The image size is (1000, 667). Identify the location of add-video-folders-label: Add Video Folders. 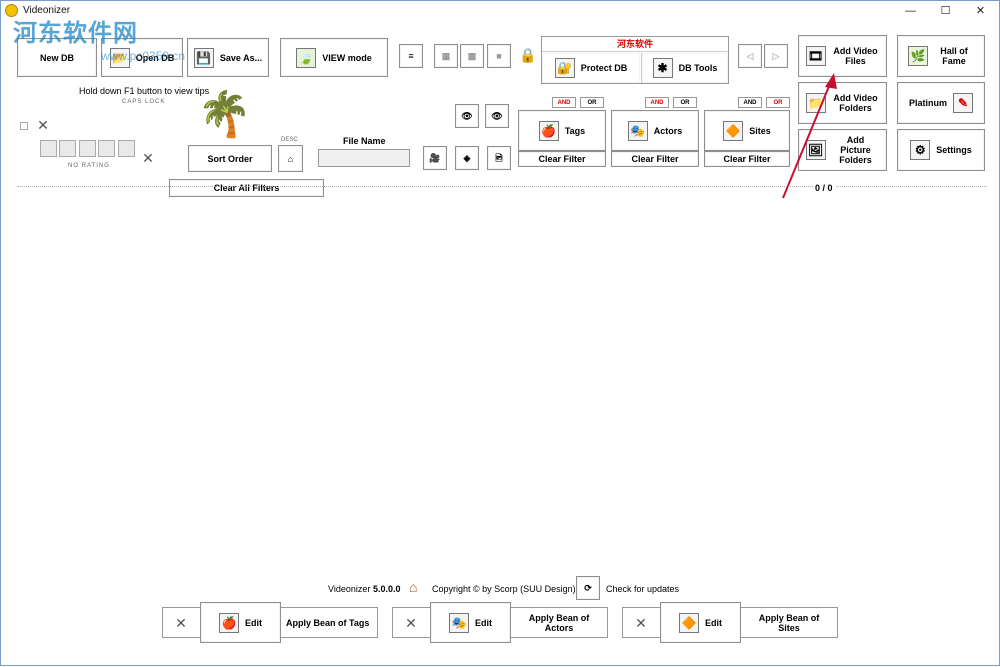
(855, 103).